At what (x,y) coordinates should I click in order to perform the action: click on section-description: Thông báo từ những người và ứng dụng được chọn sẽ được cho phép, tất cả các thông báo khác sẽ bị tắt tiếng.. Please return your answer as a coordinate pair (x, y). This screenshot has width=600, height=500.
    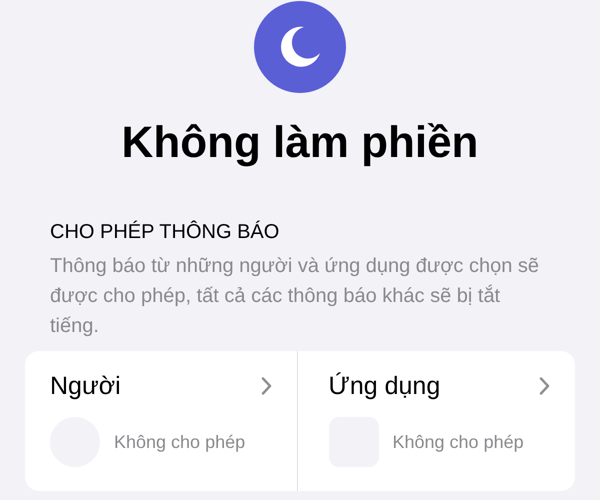
    Looking at the image, I should click on (295, 296).